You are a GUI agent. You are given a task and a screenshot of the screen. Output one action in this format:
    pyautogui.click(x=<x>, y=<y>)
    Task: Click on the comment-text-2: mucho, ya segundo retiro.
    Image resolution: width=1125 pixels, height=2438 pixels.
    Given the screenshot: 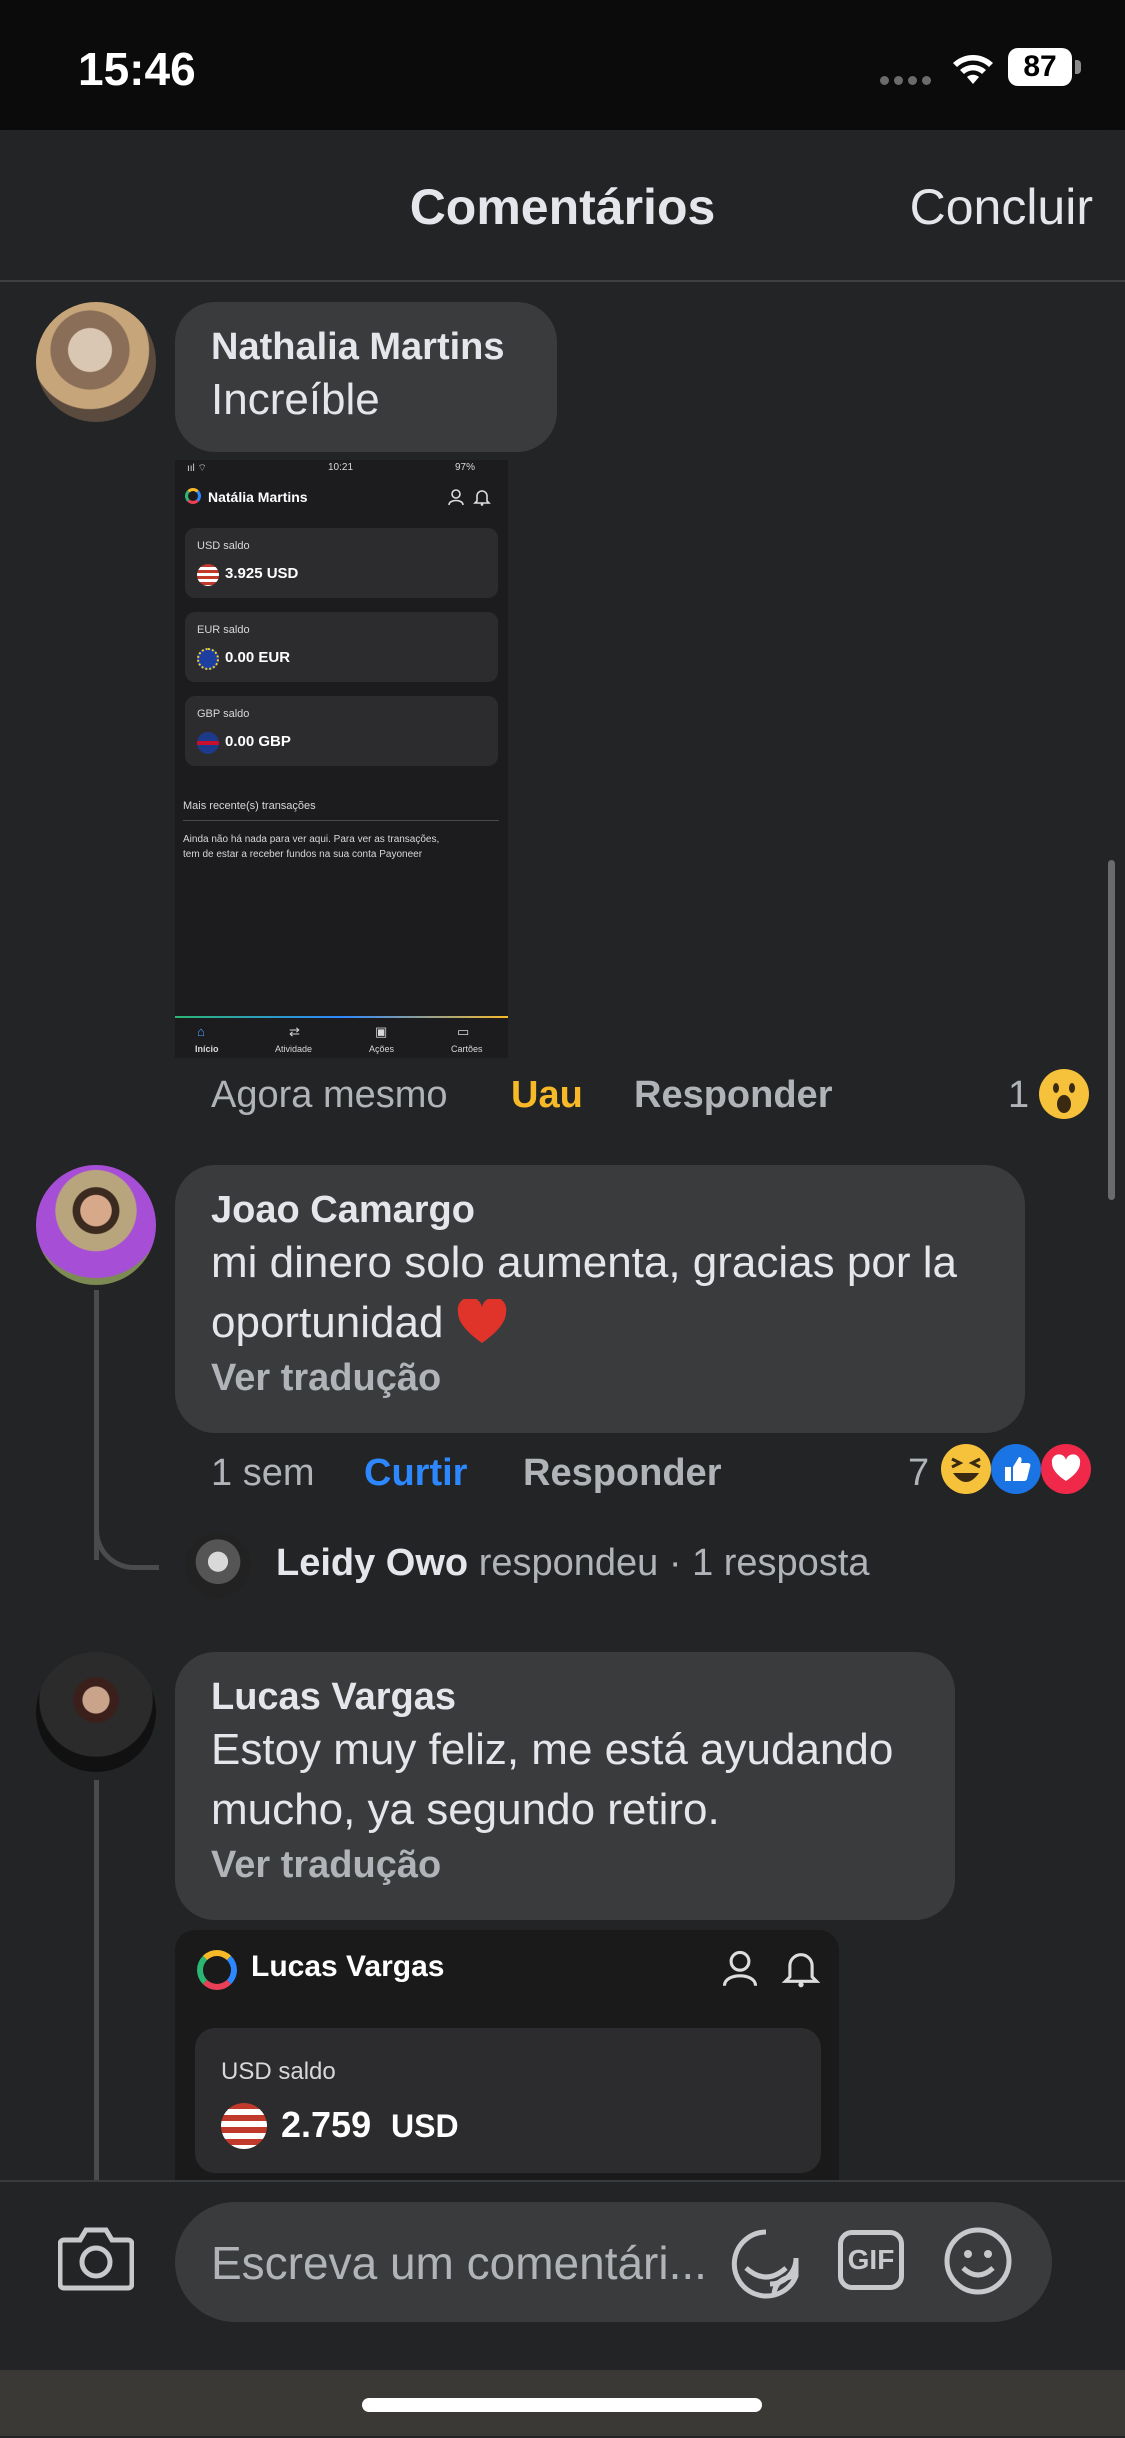 What is the action you would take?
    pyautogui.click(x=465, y=1809)
    